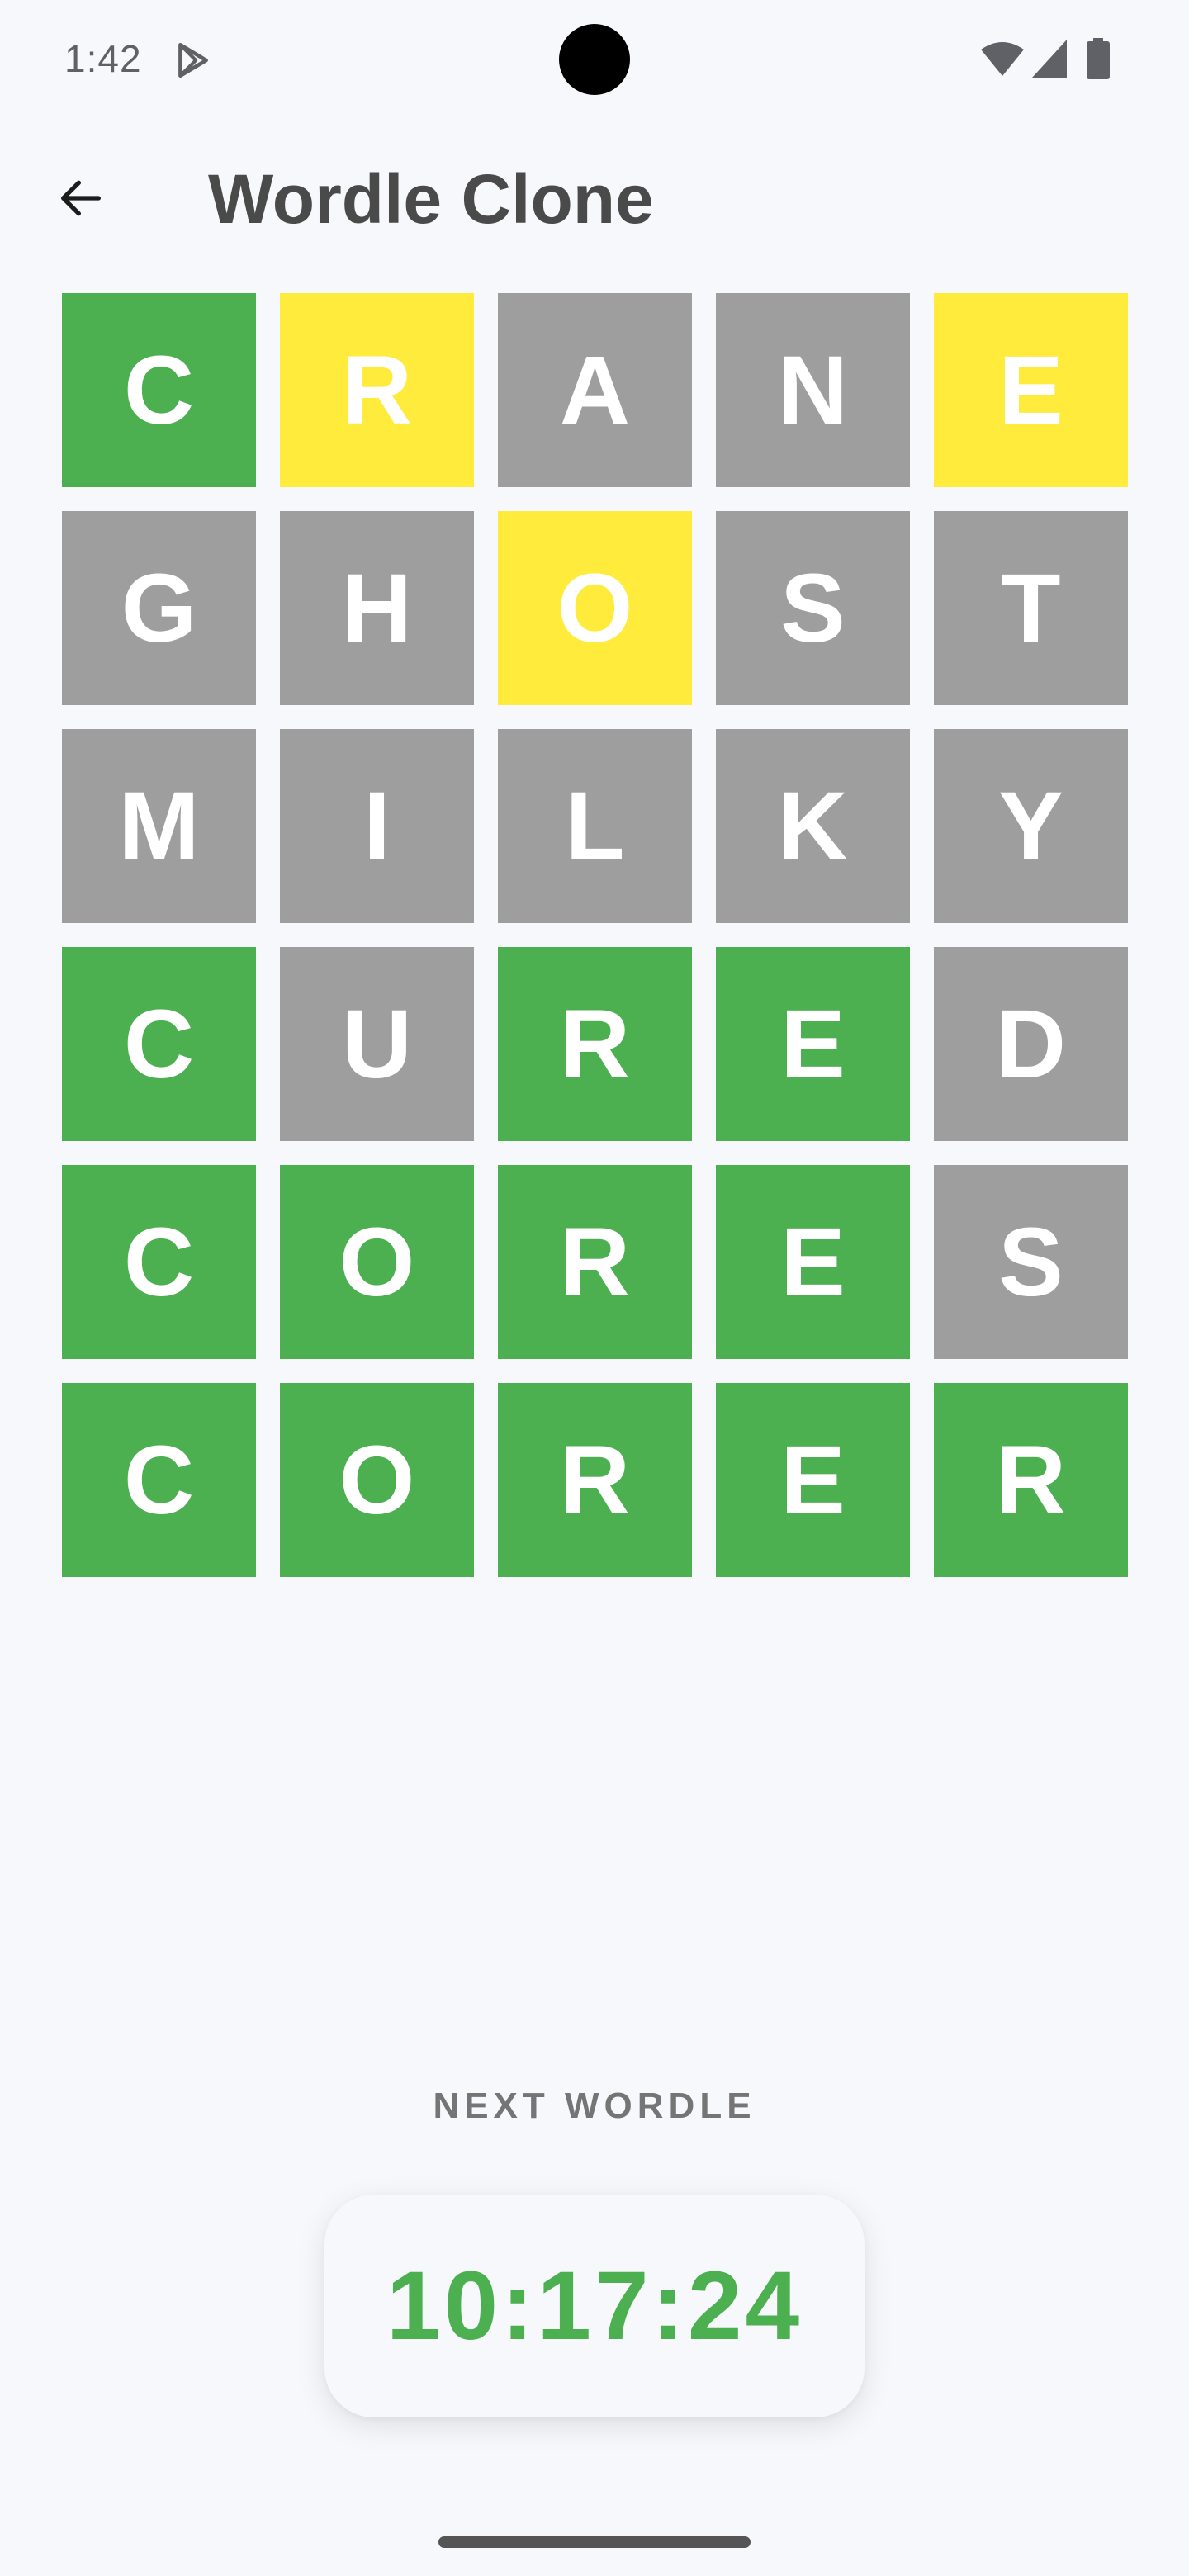 This screenshot has height=2576, width=1189. I want to click on board-tile: A, so click(595, 390).